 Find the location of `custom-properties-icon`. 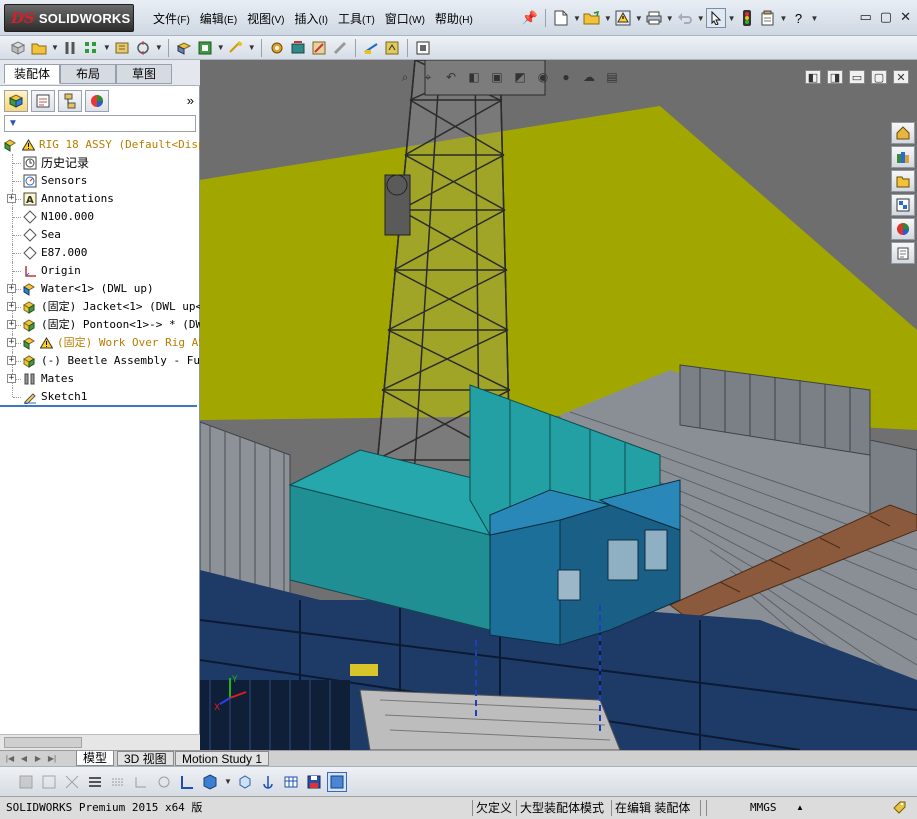

custom-properties-icon is located at coordinates (903, 253).